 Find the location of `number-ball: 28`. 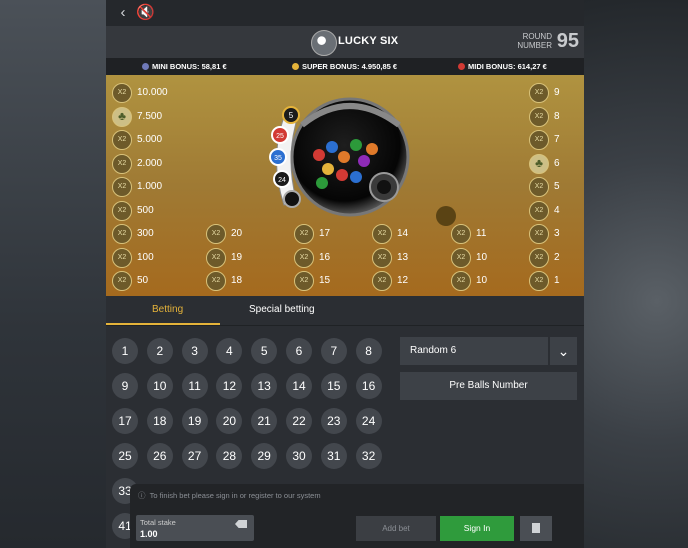

number-ball: 28 is located at coordinates (229, 456).